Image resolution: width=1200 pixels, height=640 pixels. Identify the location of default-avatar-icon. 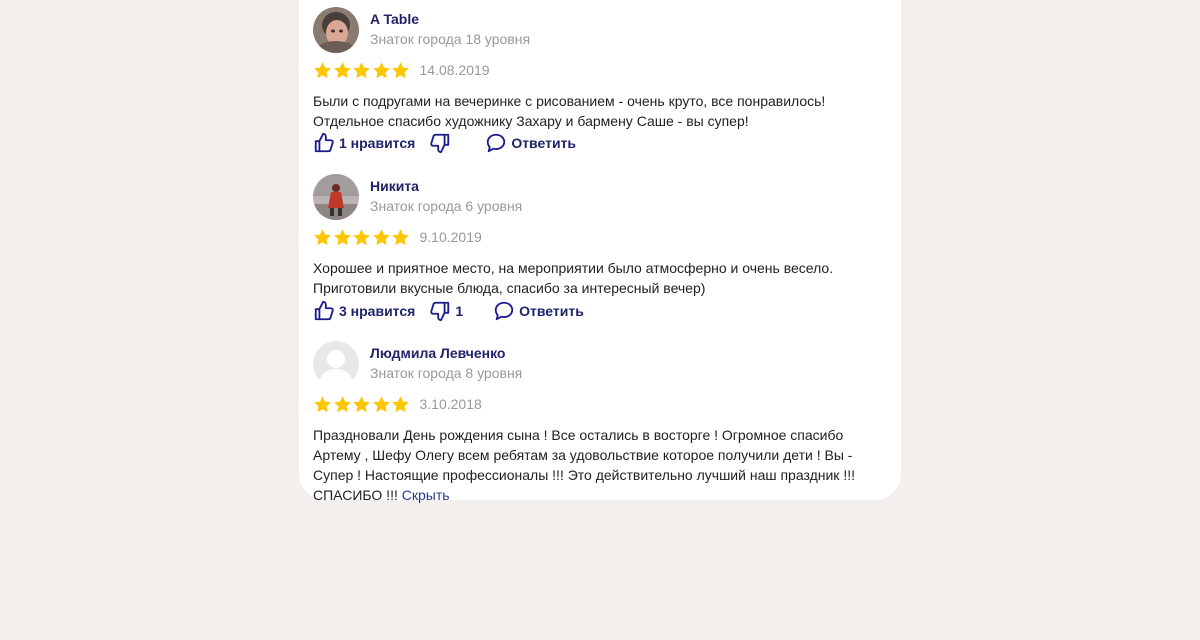
(336, 364).